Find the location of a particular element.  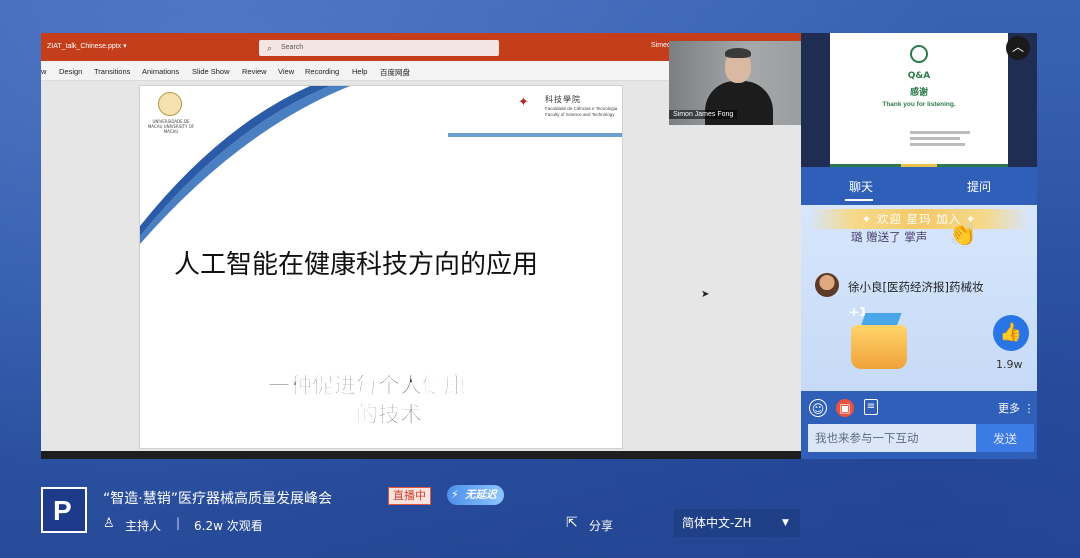

language-select: 简体中文-ZH ▼ is located at coordinates (737, 523).